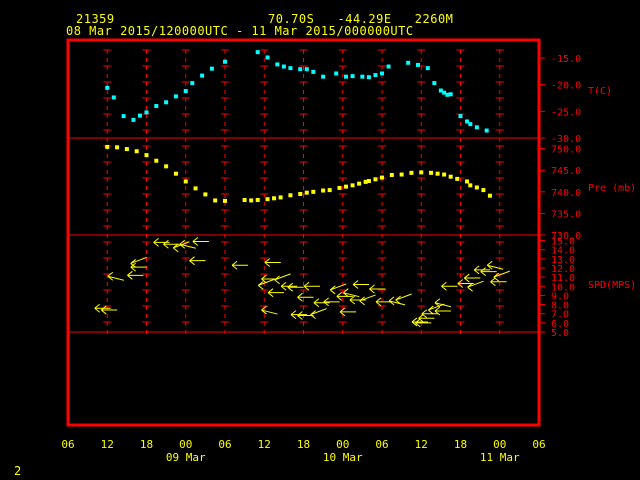 This screenshot has height=480, width=640. Describe the element at coordinates (612, 188) in the screenshot. I see `panel-label-pressure: Pre (mb)` at that location.